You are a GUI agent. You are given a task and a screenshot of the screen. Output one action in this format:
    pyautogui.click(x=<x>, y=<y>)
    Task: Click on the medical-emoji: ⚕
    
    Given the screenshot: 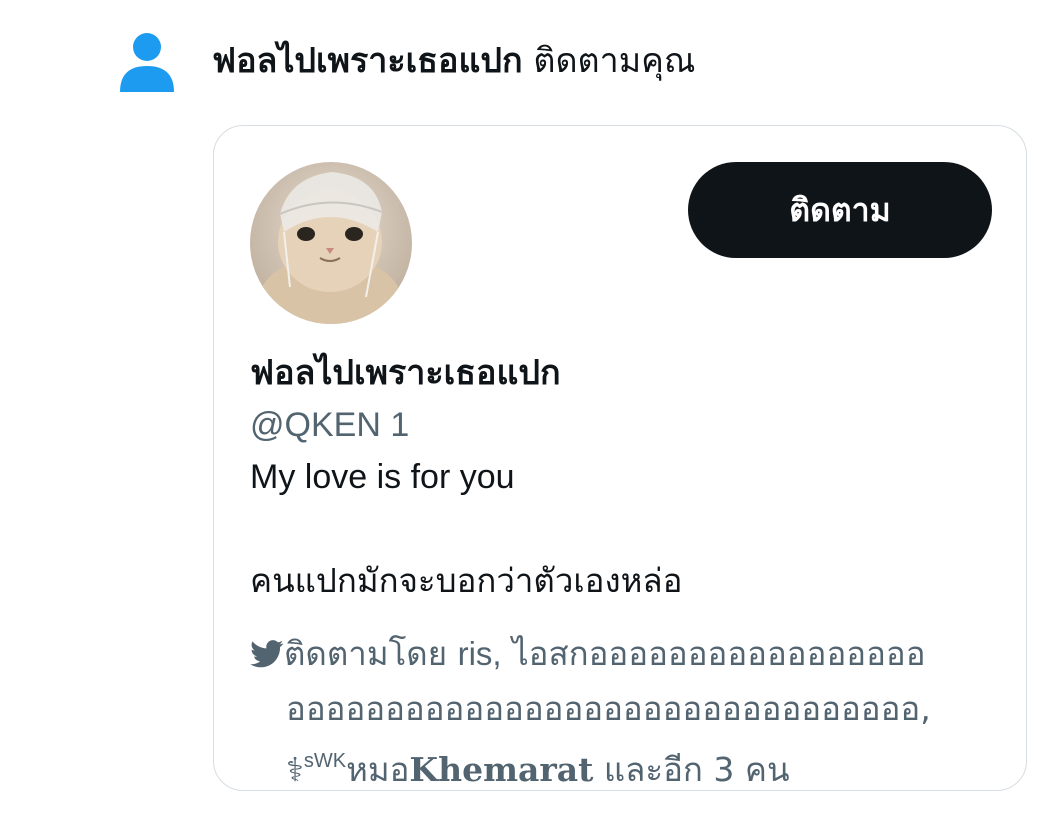 What is the action you would take?
    pyautogui.click(x=295, y=769)
    